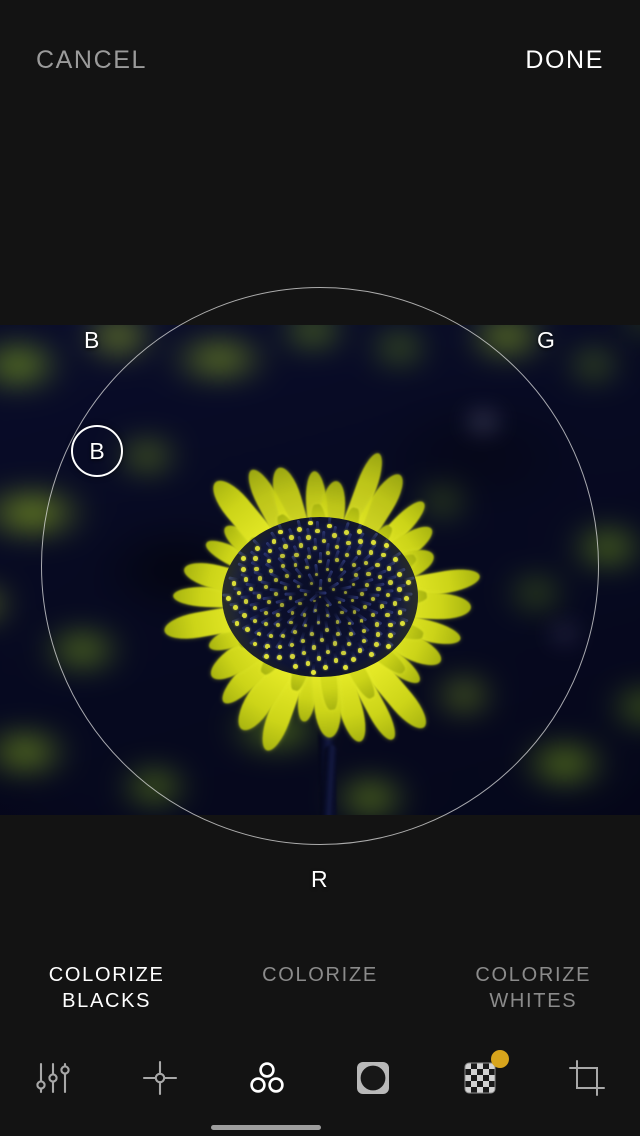 Image resolution: width=640 pixels, height=1136 pixels. Describe the element at coordinates (320, 879) in the screenshot. I see `color-axis-label-red: R` at that location.